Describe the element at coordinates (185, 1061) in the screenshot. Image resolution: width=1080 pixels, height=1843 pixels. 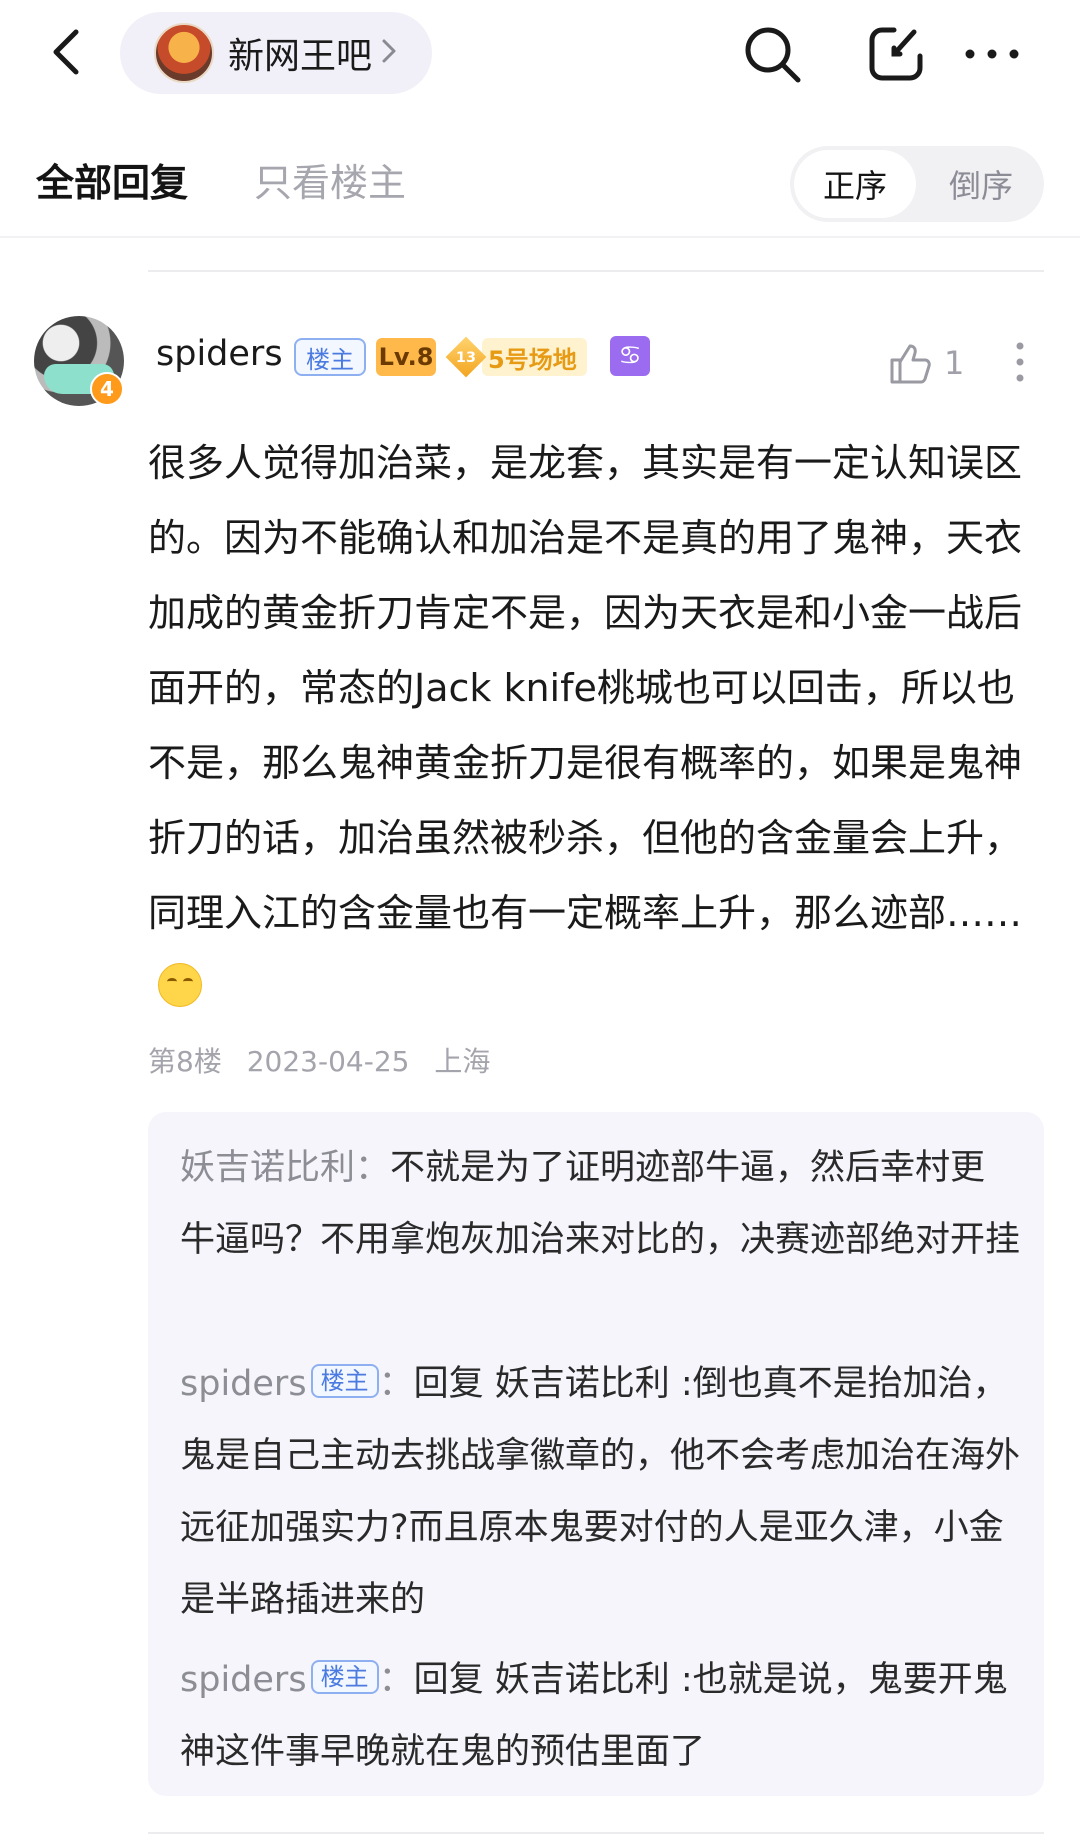
I see `floor-number: 第8楼` at that location.